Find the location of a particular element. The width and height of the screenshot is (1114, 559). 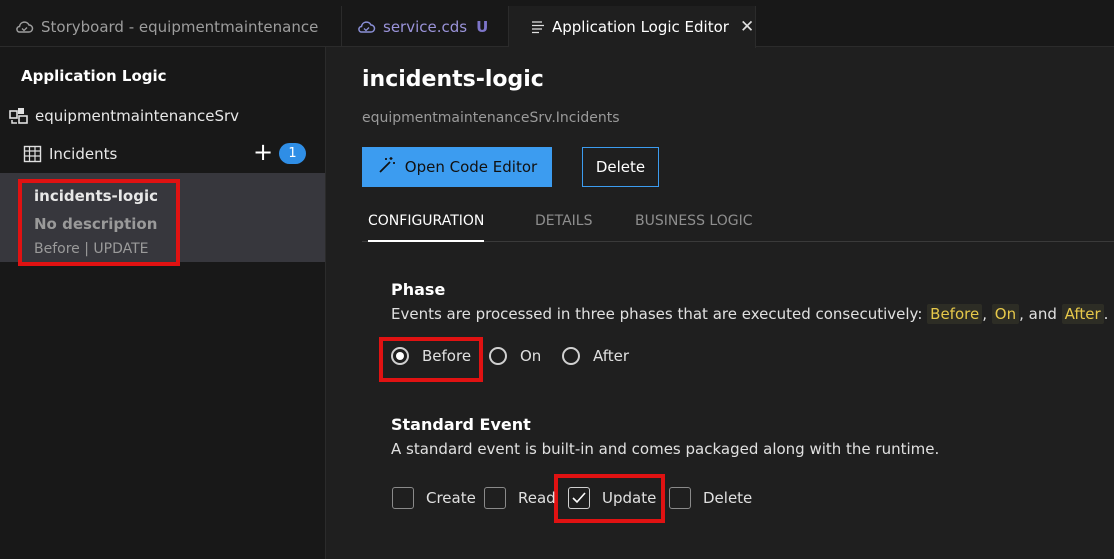

service-name: equipmentmaintenanceSrv is located at coordinates (137, 116).